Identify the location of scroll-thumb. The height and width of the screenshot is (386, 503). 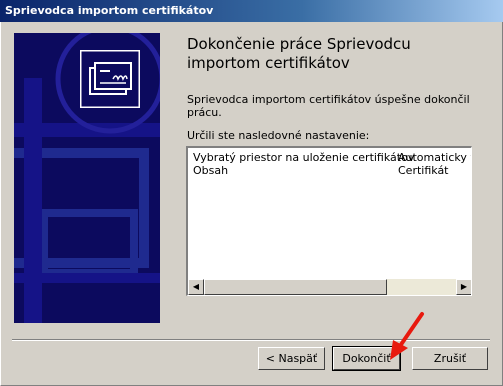
(295, 287).